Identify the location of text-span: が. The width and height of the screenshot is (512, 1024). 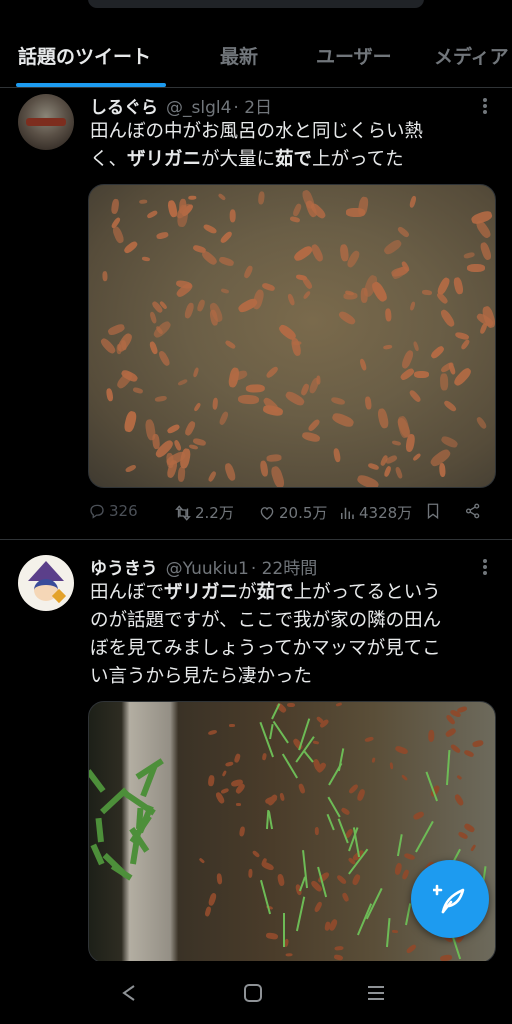
(247, 592).